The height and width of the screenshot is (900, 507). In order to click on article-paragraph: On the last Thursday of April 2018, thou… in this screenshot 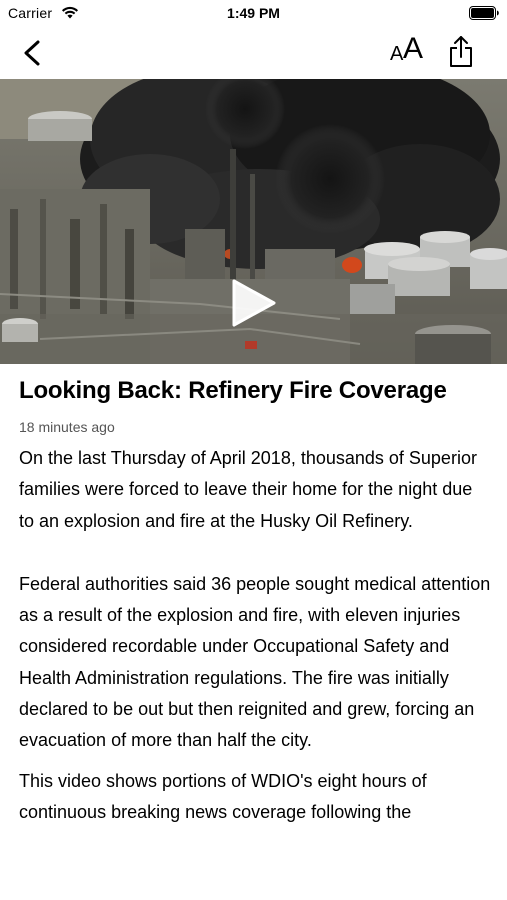, I will do `click(248, 489)`.